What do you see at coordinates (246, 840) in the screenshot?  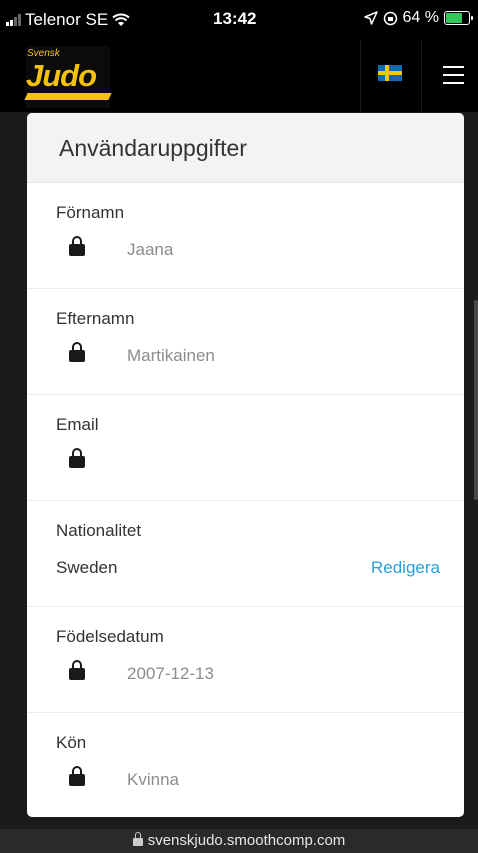 I see `url-text: svenskjudo.smoothcomp.com` at bounding box center [246, 840].